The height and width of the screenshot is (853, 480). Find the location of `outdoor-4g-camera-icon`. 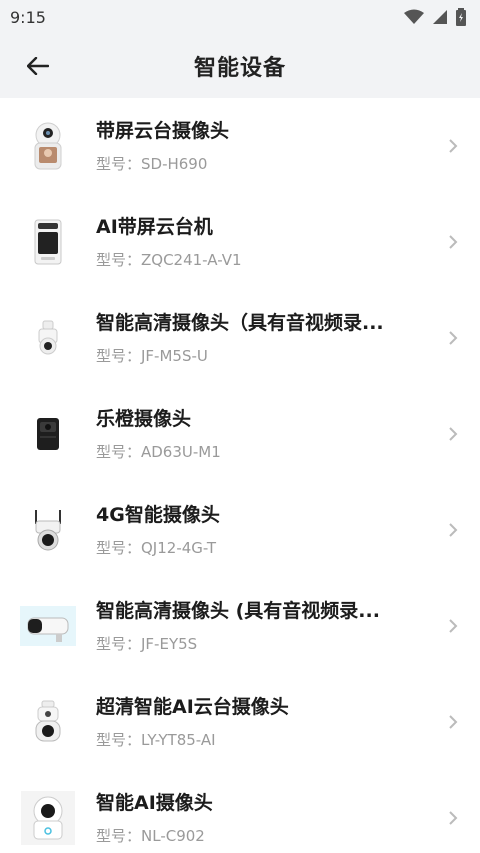

outdoor-4g-camera-icon is located at coordinates (48, 530).